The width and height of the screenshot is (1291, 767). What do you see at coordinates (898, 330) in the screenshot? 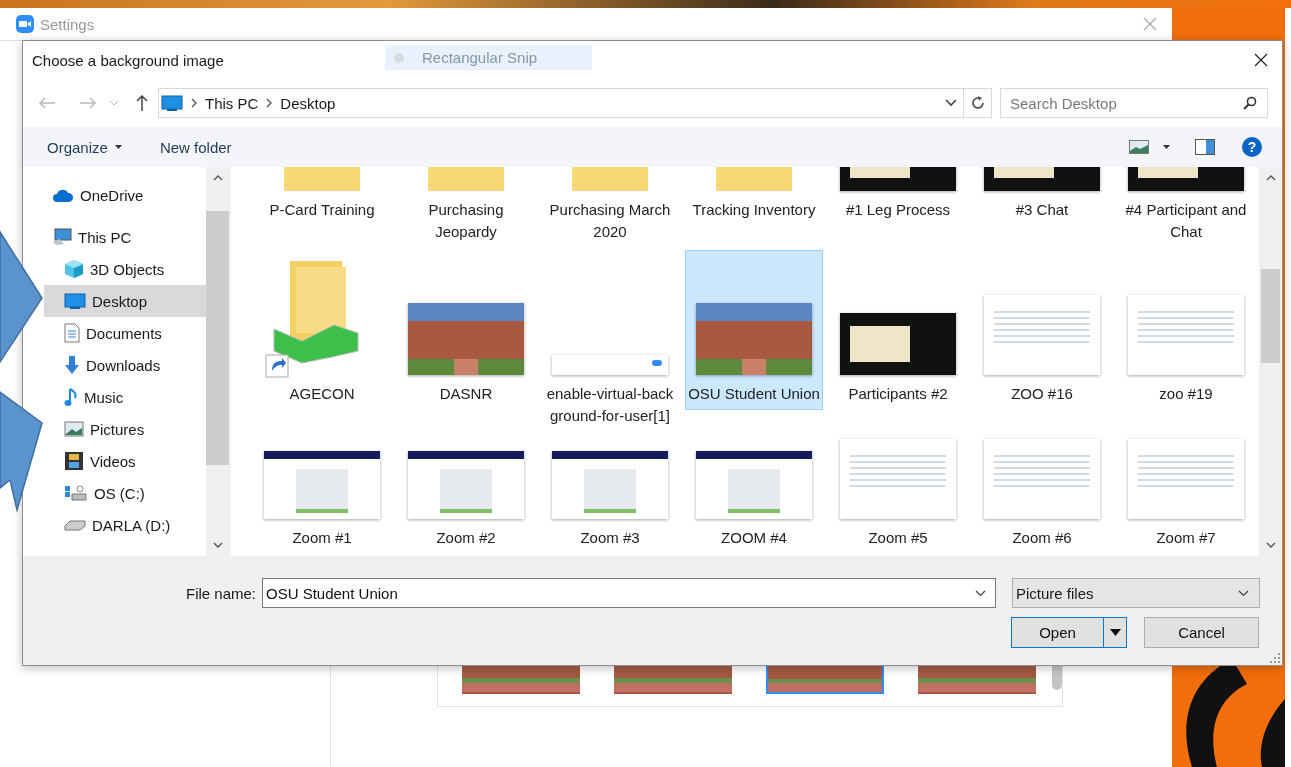
I see `file-item: Participants #2` at bounding box center [898, 330].